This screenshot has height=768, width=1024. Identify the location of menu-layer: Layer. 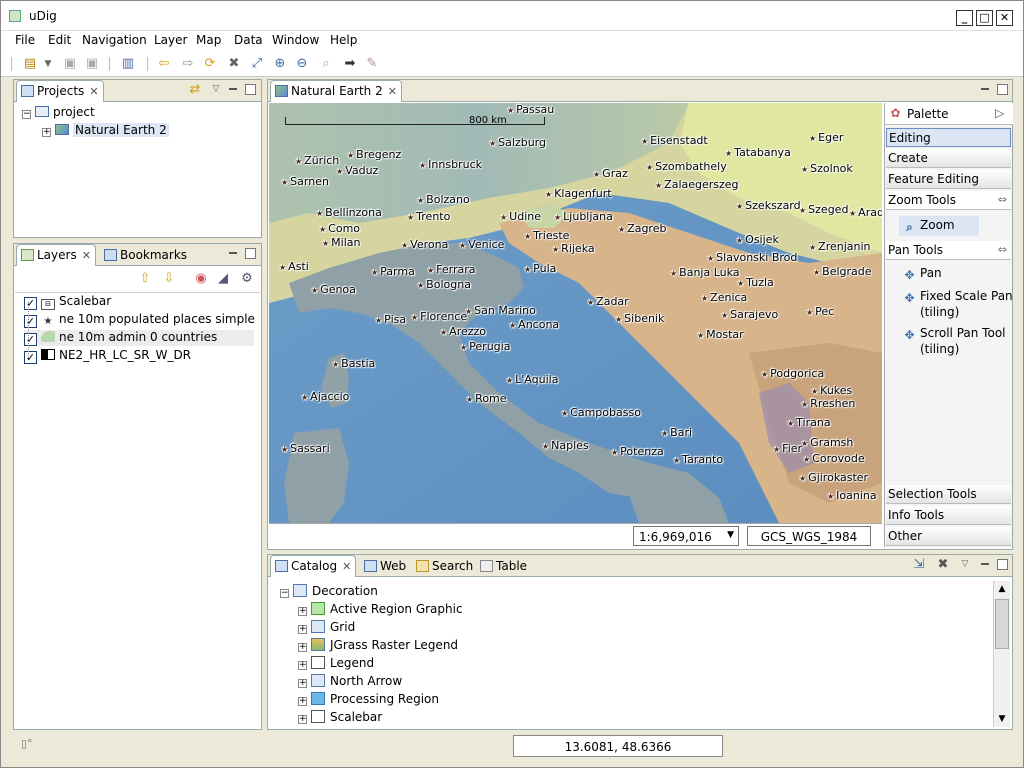
(170, 40).